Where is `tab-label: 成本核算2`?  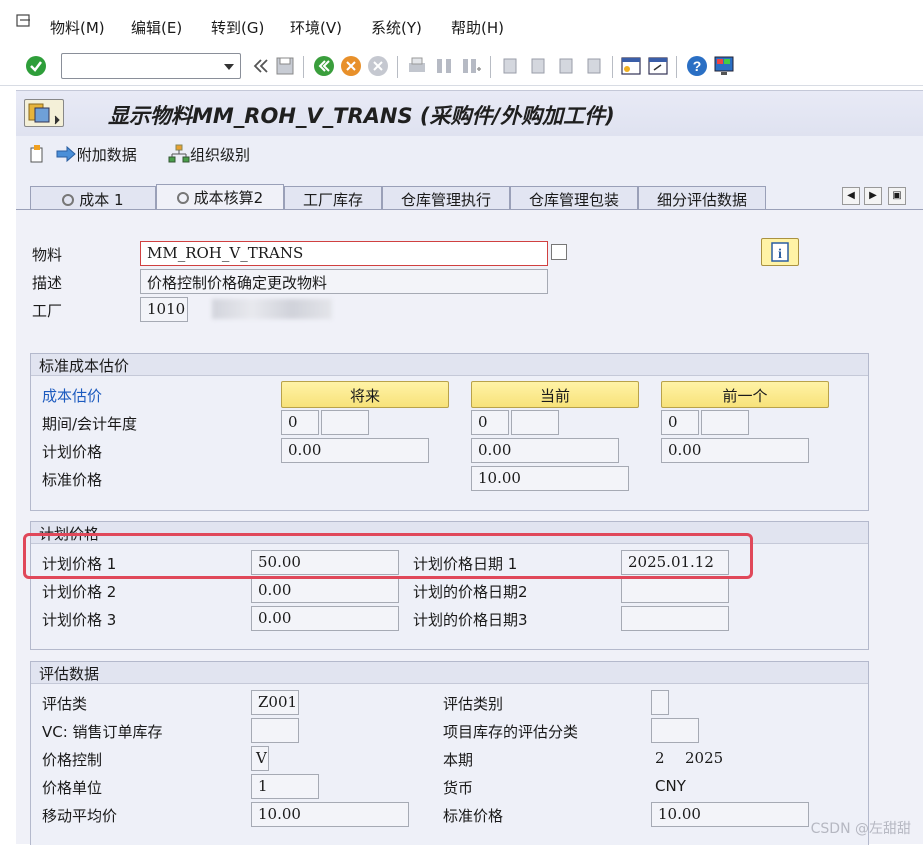
tab-label: 成本核算2 is located at coordinates (228, 198).